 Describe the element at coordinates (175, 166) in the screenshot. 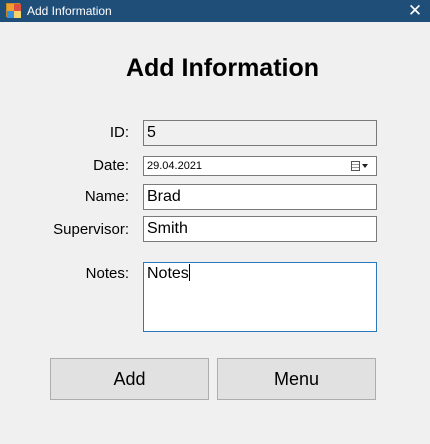

I see `date-value: 29.04.2021` at that location.